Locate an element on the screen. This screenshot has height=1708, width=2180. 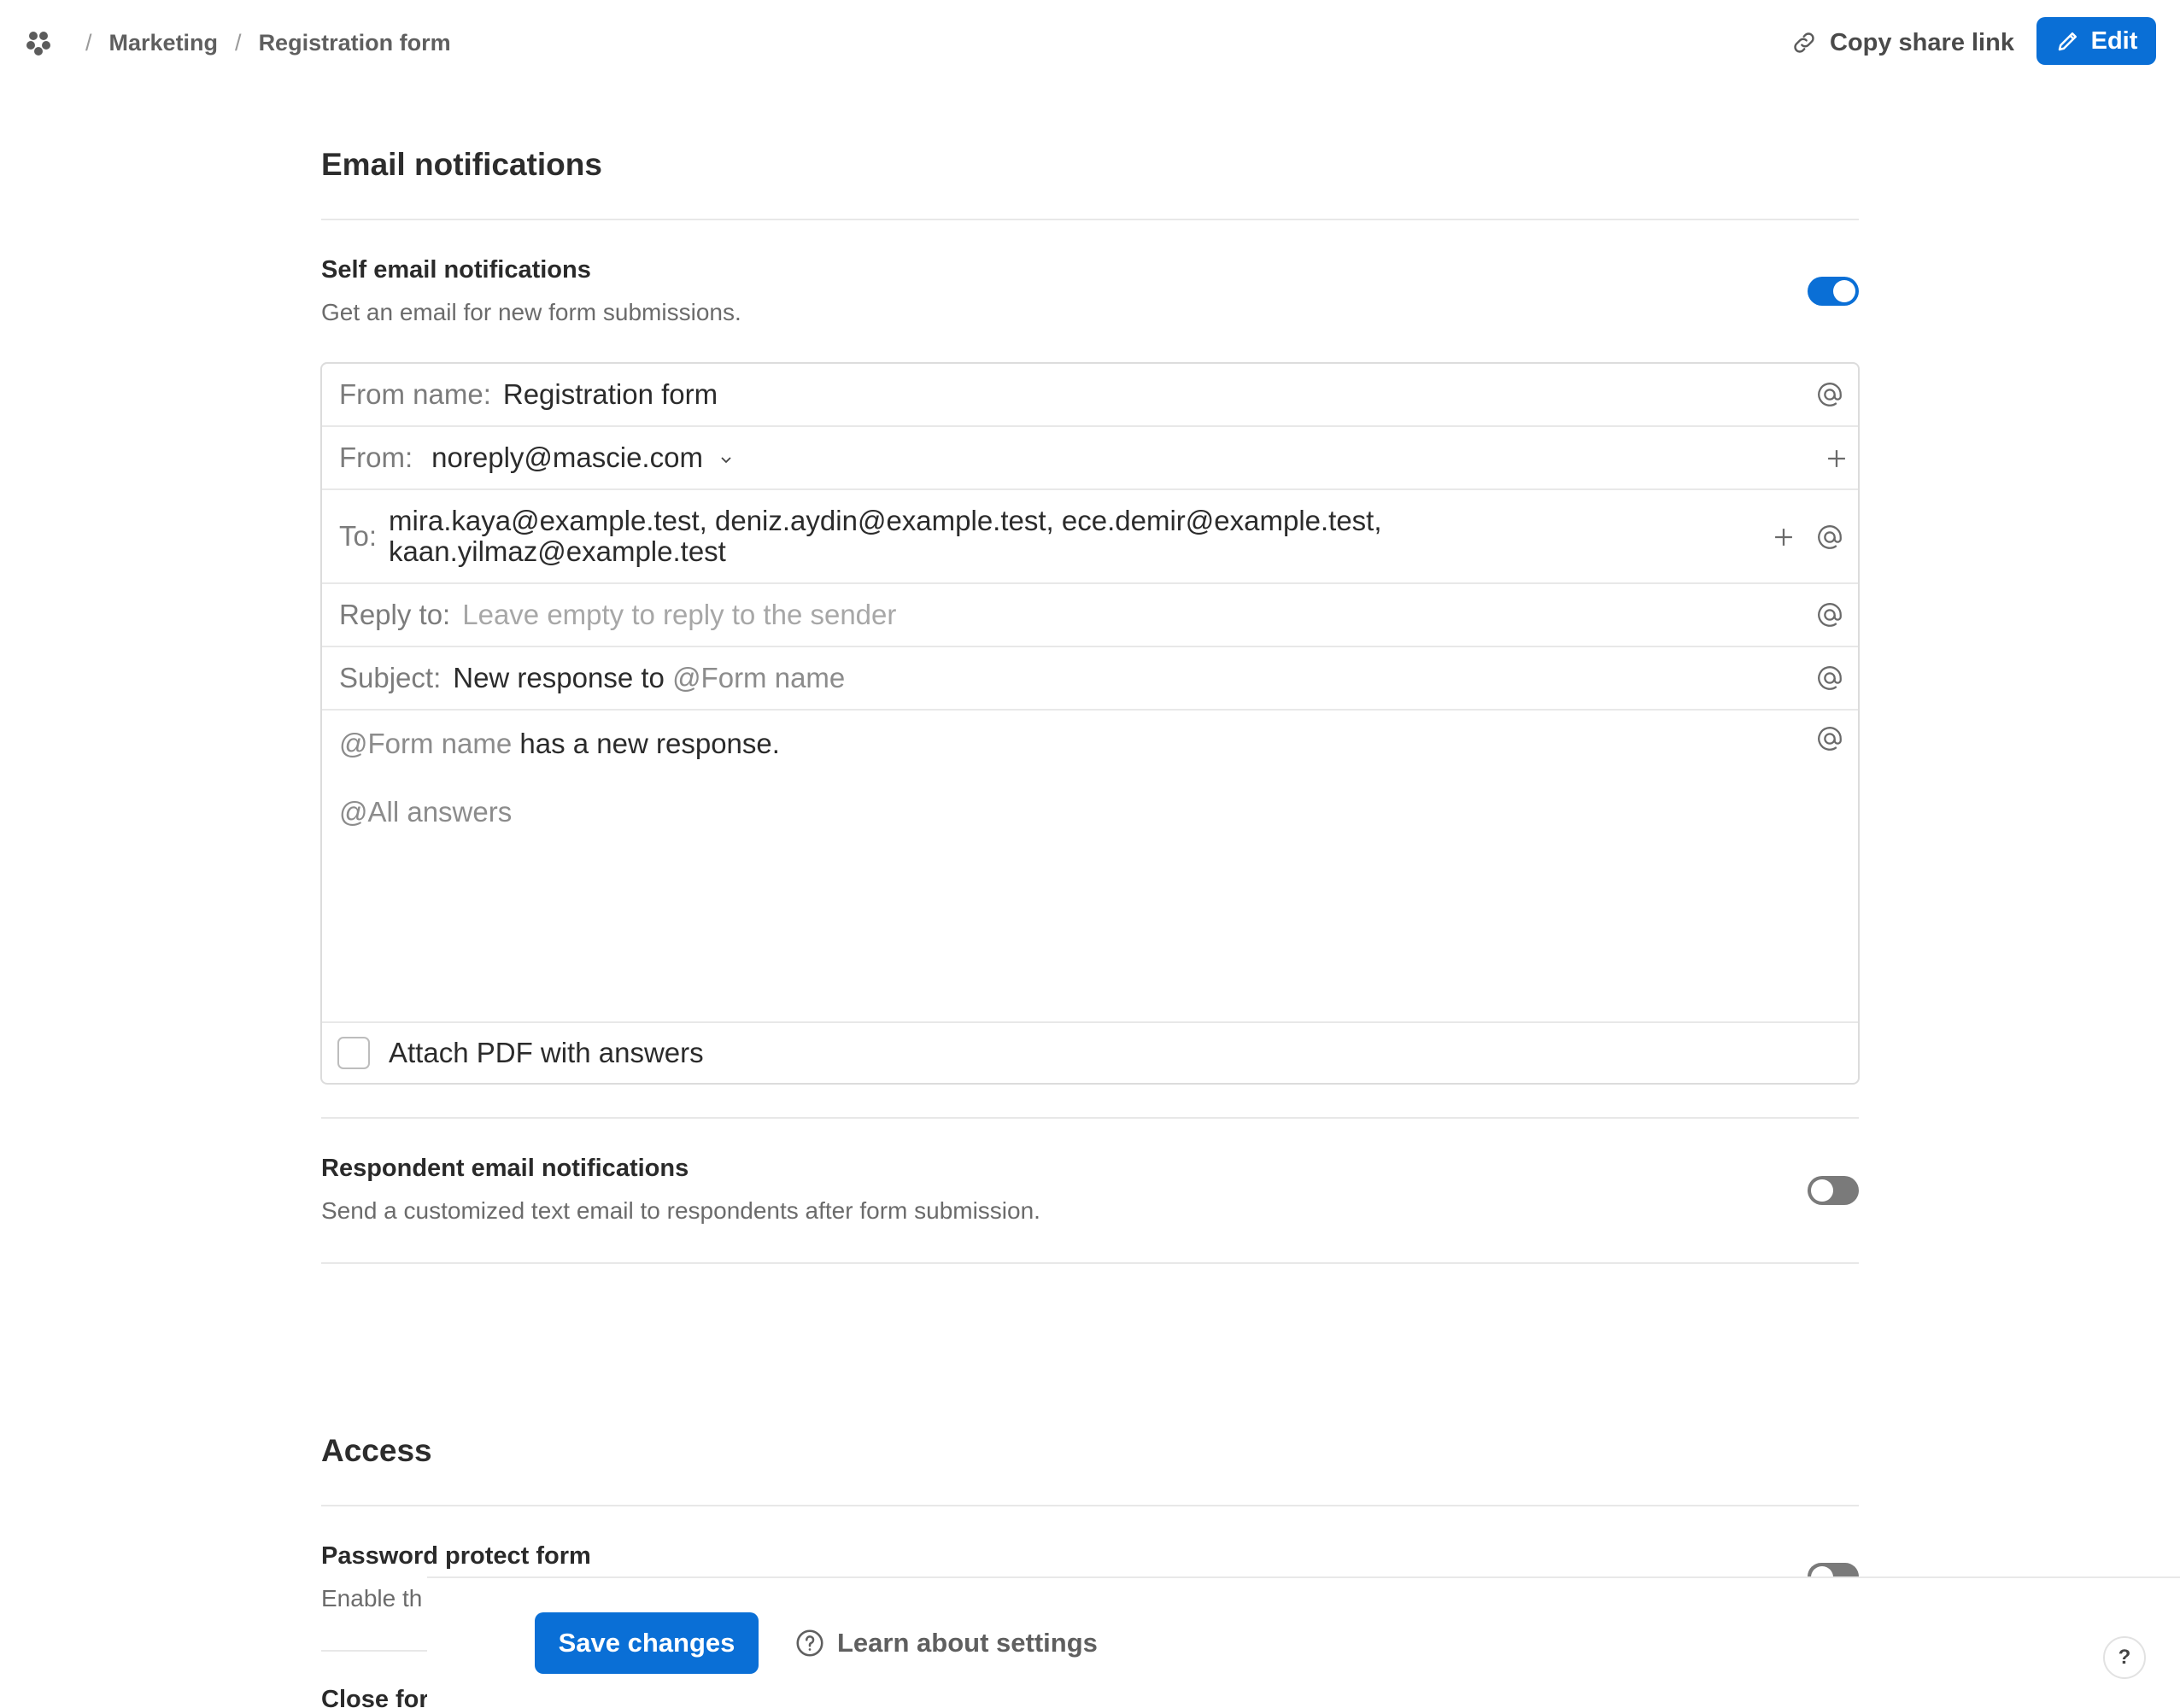
copy-share-link-button: Copy share link is located at coordinates (1902, 42).